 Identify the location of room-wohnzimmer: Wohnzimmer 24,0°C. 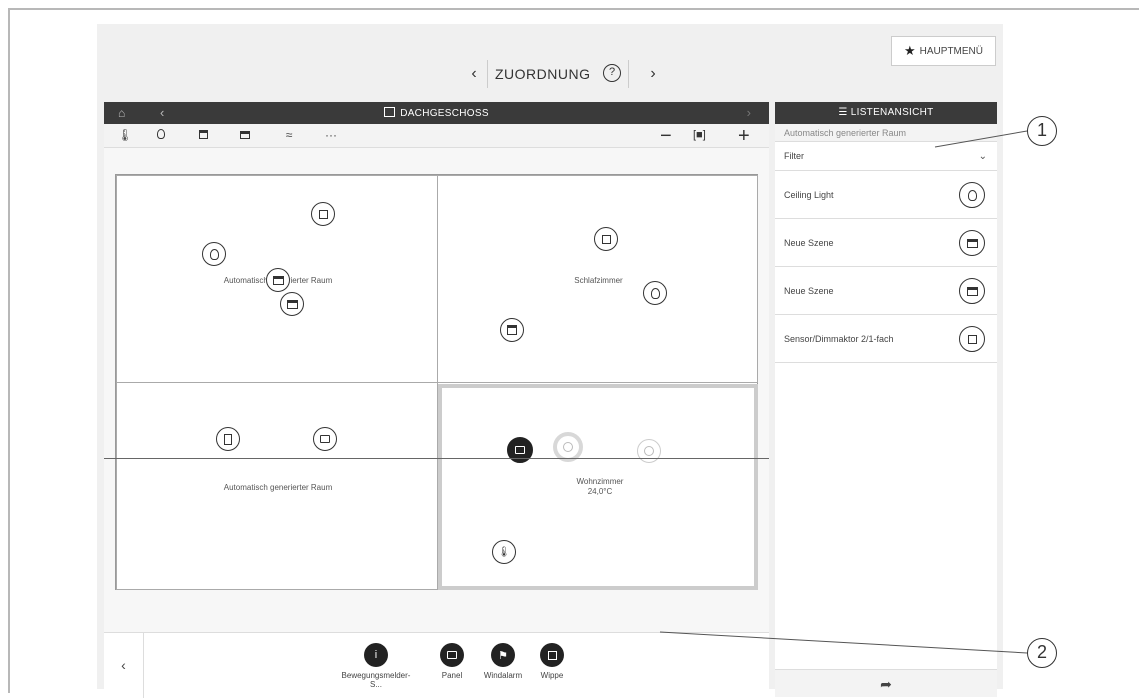
(598, 487).